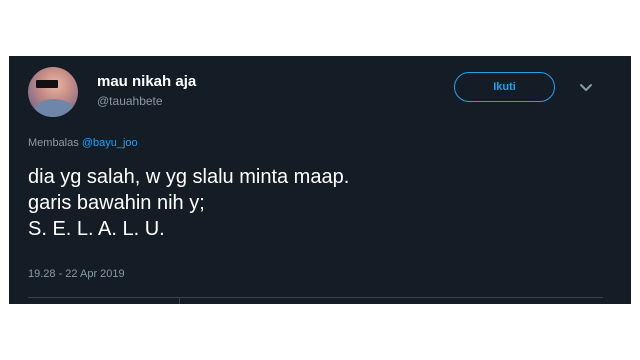  What do you see at coordinates (586, 88) in the screenshot?
I see `chevron-down-icon` at bounding box center [586, 88].